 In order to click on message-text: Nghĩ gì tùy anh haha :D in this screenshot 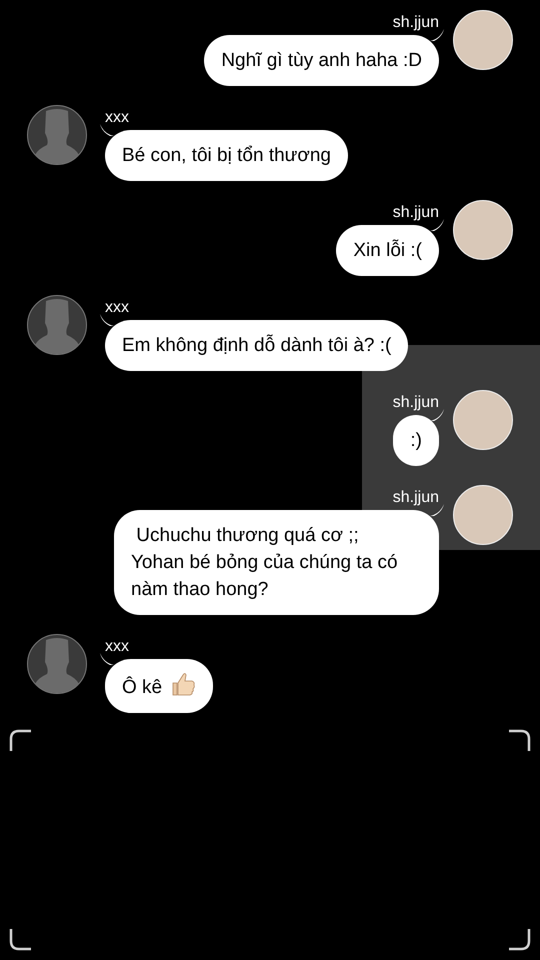, I will do `click(321, 60)`.